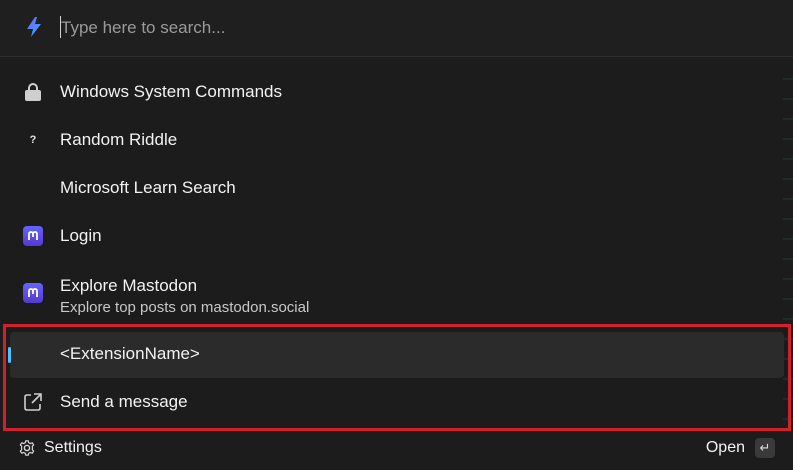 Image resolution: width=793 pixels, height=470 pixels. What do you see at coordinates (396, 355) in the screenshot?
I see `list-item-extension-name: <ExtensionName>` at bounding box center [396, 355].